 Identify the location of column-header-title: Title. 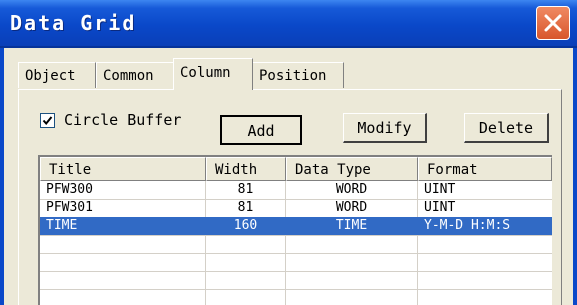
(123, 169).